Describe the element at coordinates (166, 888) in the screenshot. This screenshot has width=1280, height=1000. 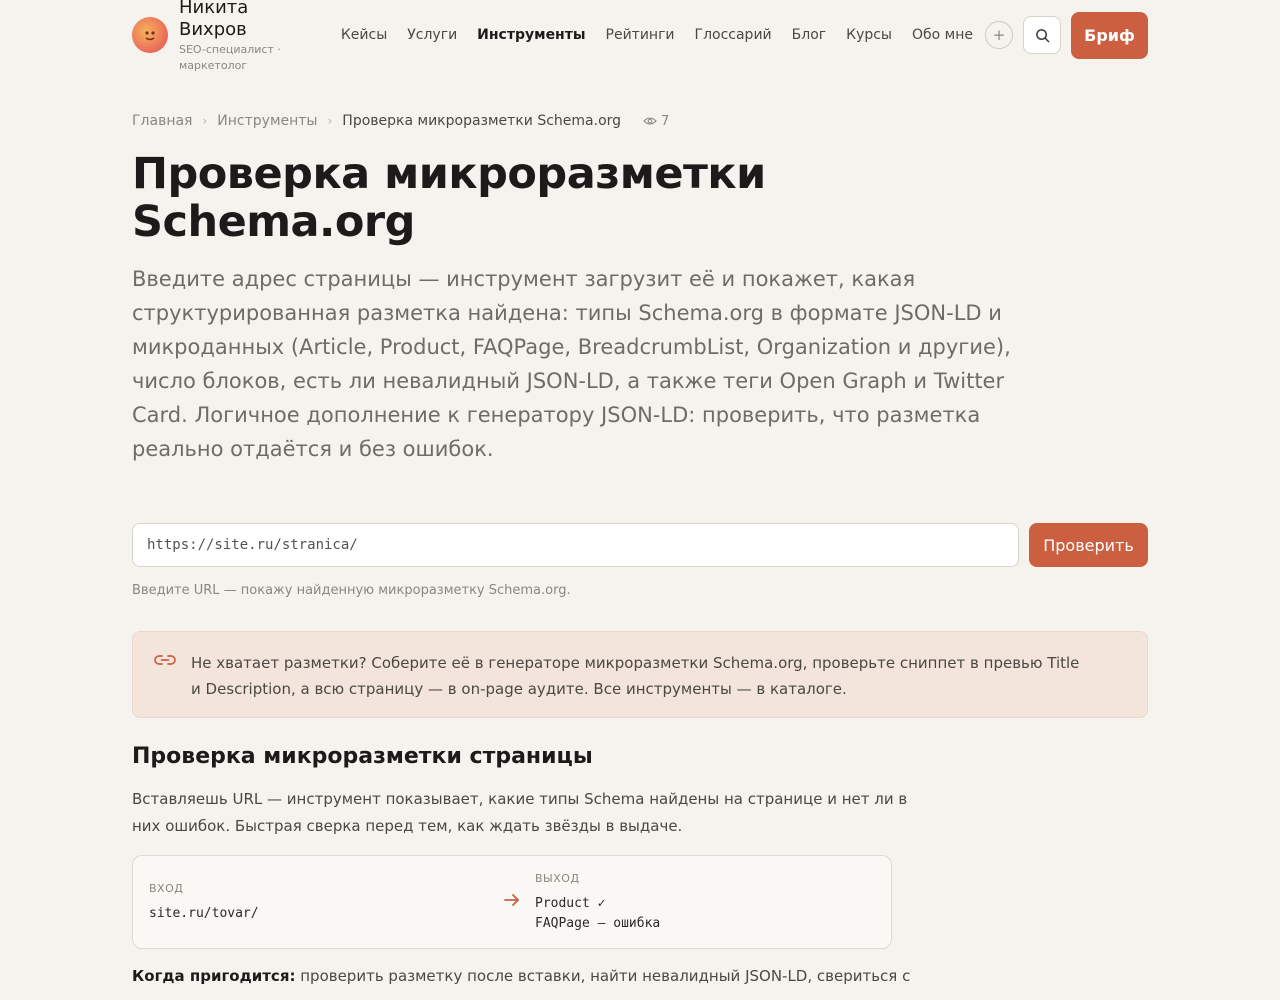
I see `example-input-label: ВХОД` at that location.